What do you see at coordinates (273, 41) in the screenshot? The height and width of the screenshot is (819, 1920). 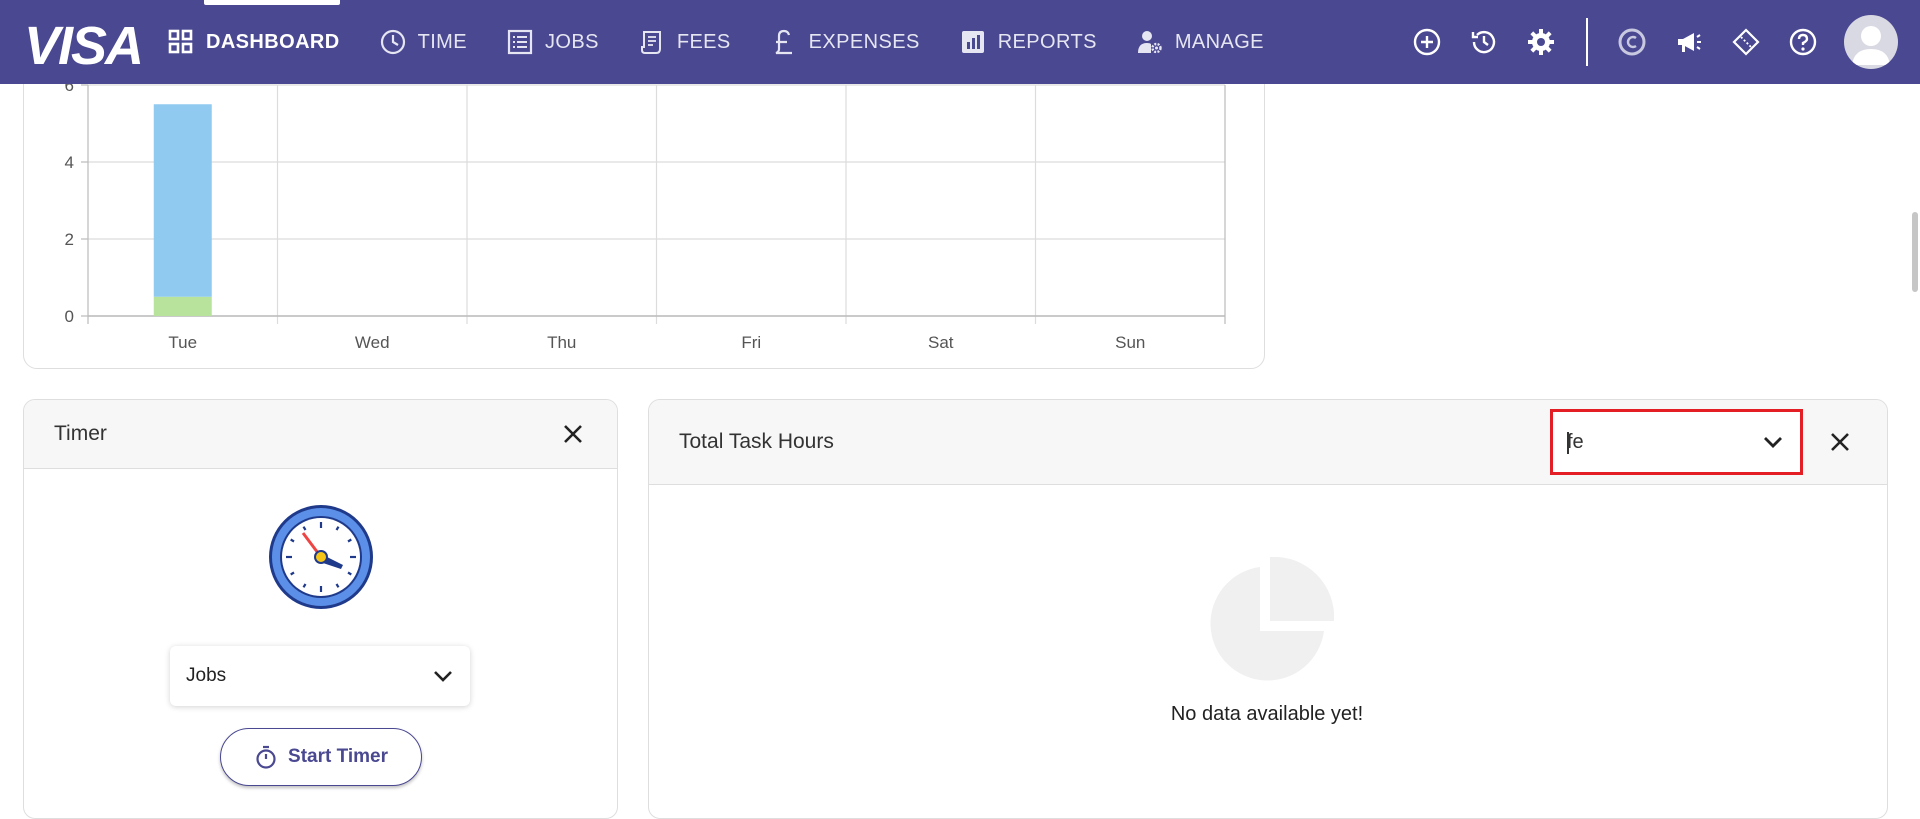 I see `nav-dashboard-label: DASHBOARD` at bounding box center [273, 41].